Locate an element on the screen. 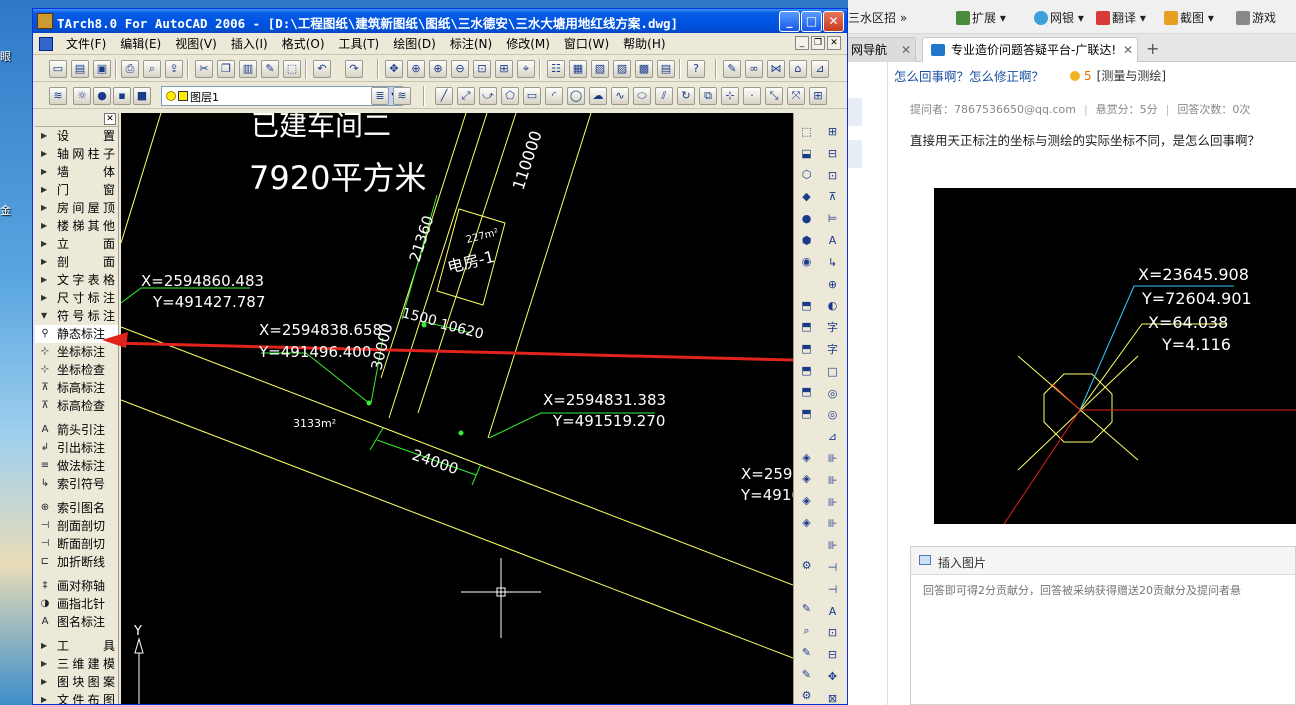 The width and height of the screenshot is (1296, 705). modify-tool-icon: ✎ is located at coordinates (806, 674).